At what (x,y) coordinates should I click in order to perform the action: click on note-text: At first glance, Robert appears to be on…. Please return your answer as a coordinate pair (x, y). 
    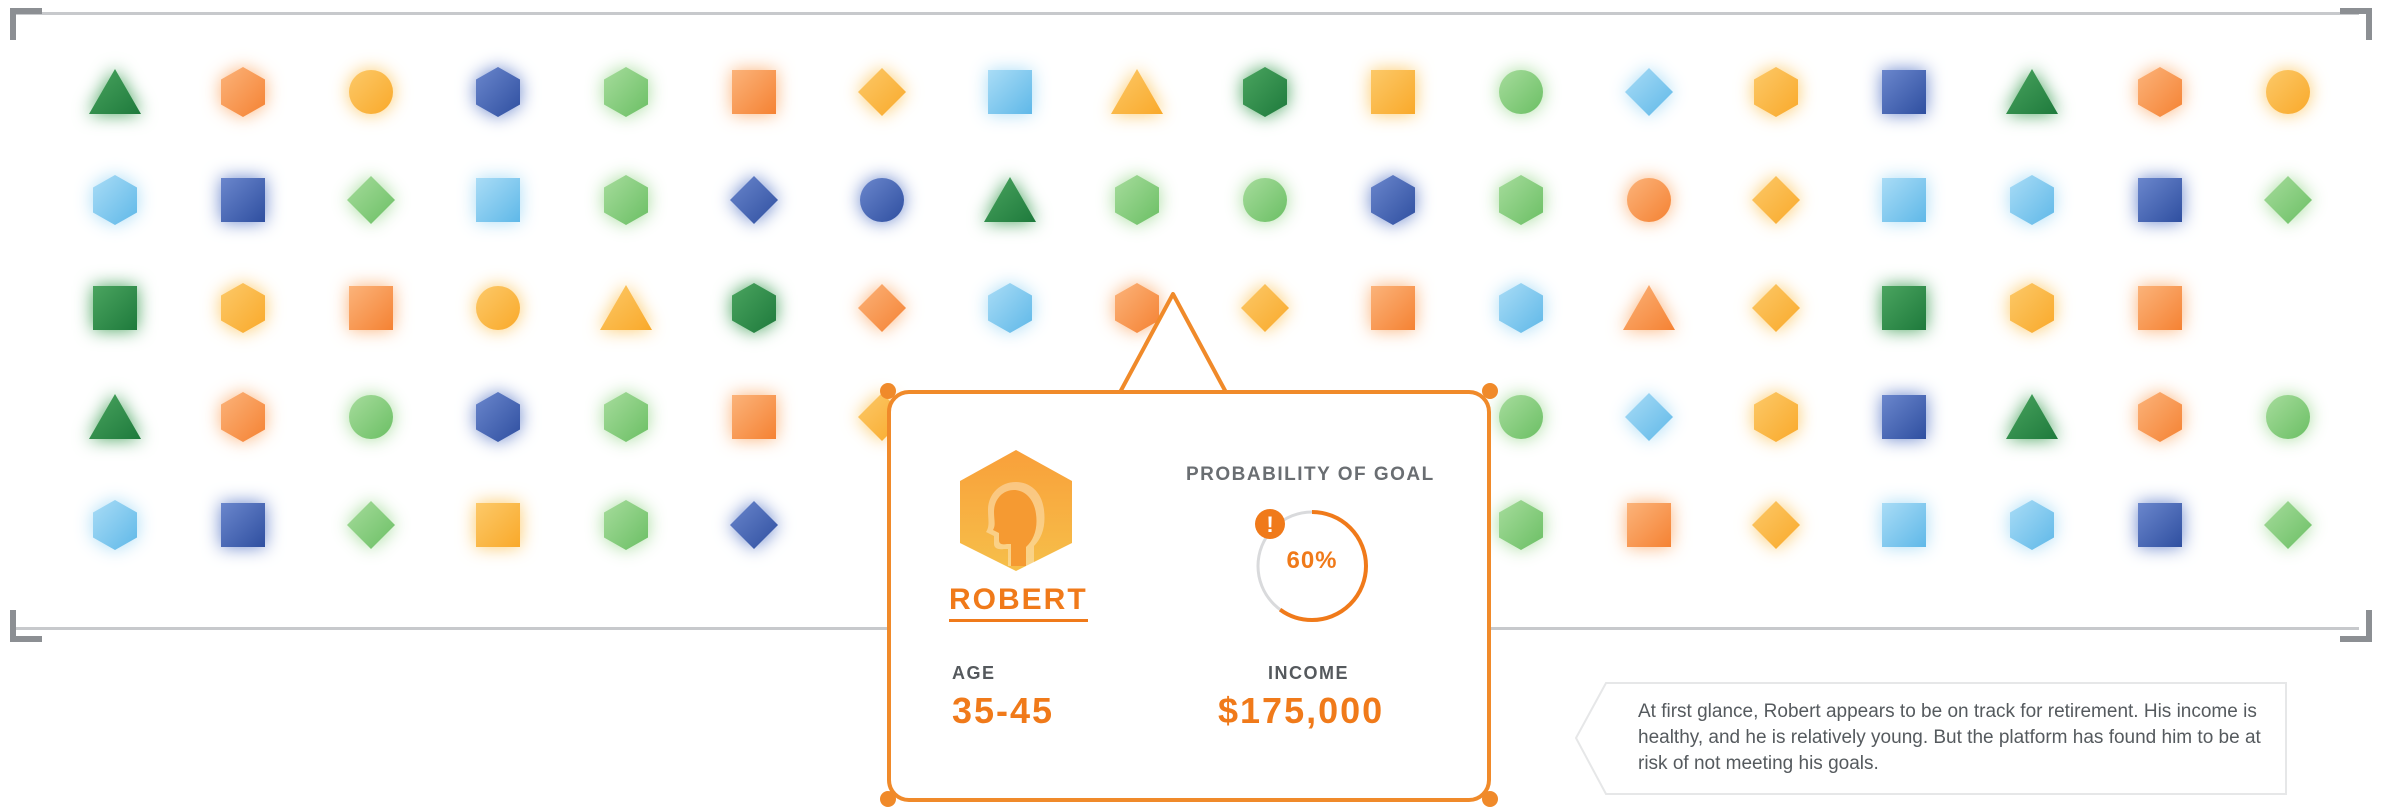
    Looking at the image, I should click on (1949, 737).